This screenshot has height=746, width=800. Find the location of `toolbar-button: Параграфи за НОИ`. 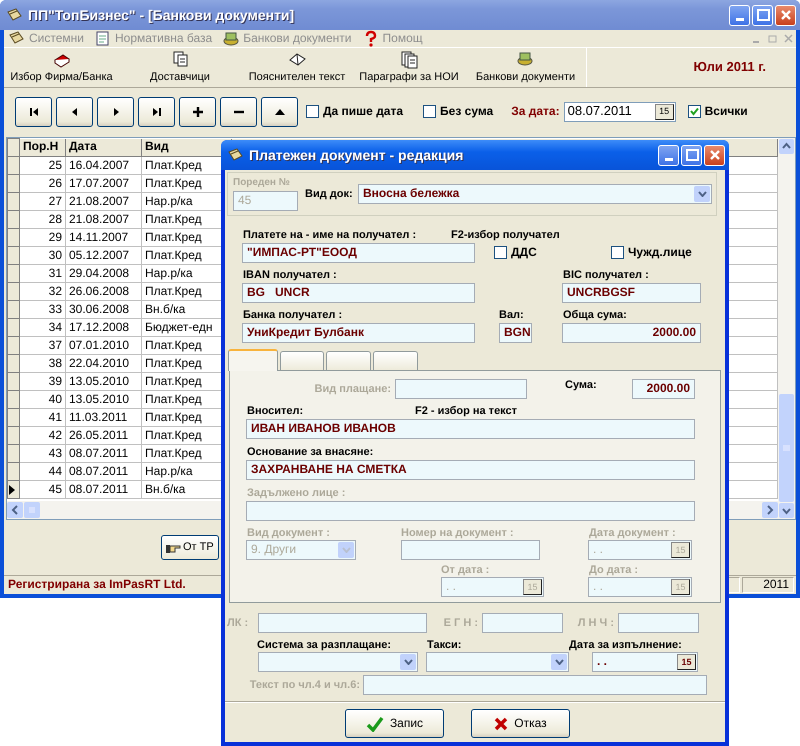

toolbar-button: Параграфи за НОИ is located at coordinates (409, 67).